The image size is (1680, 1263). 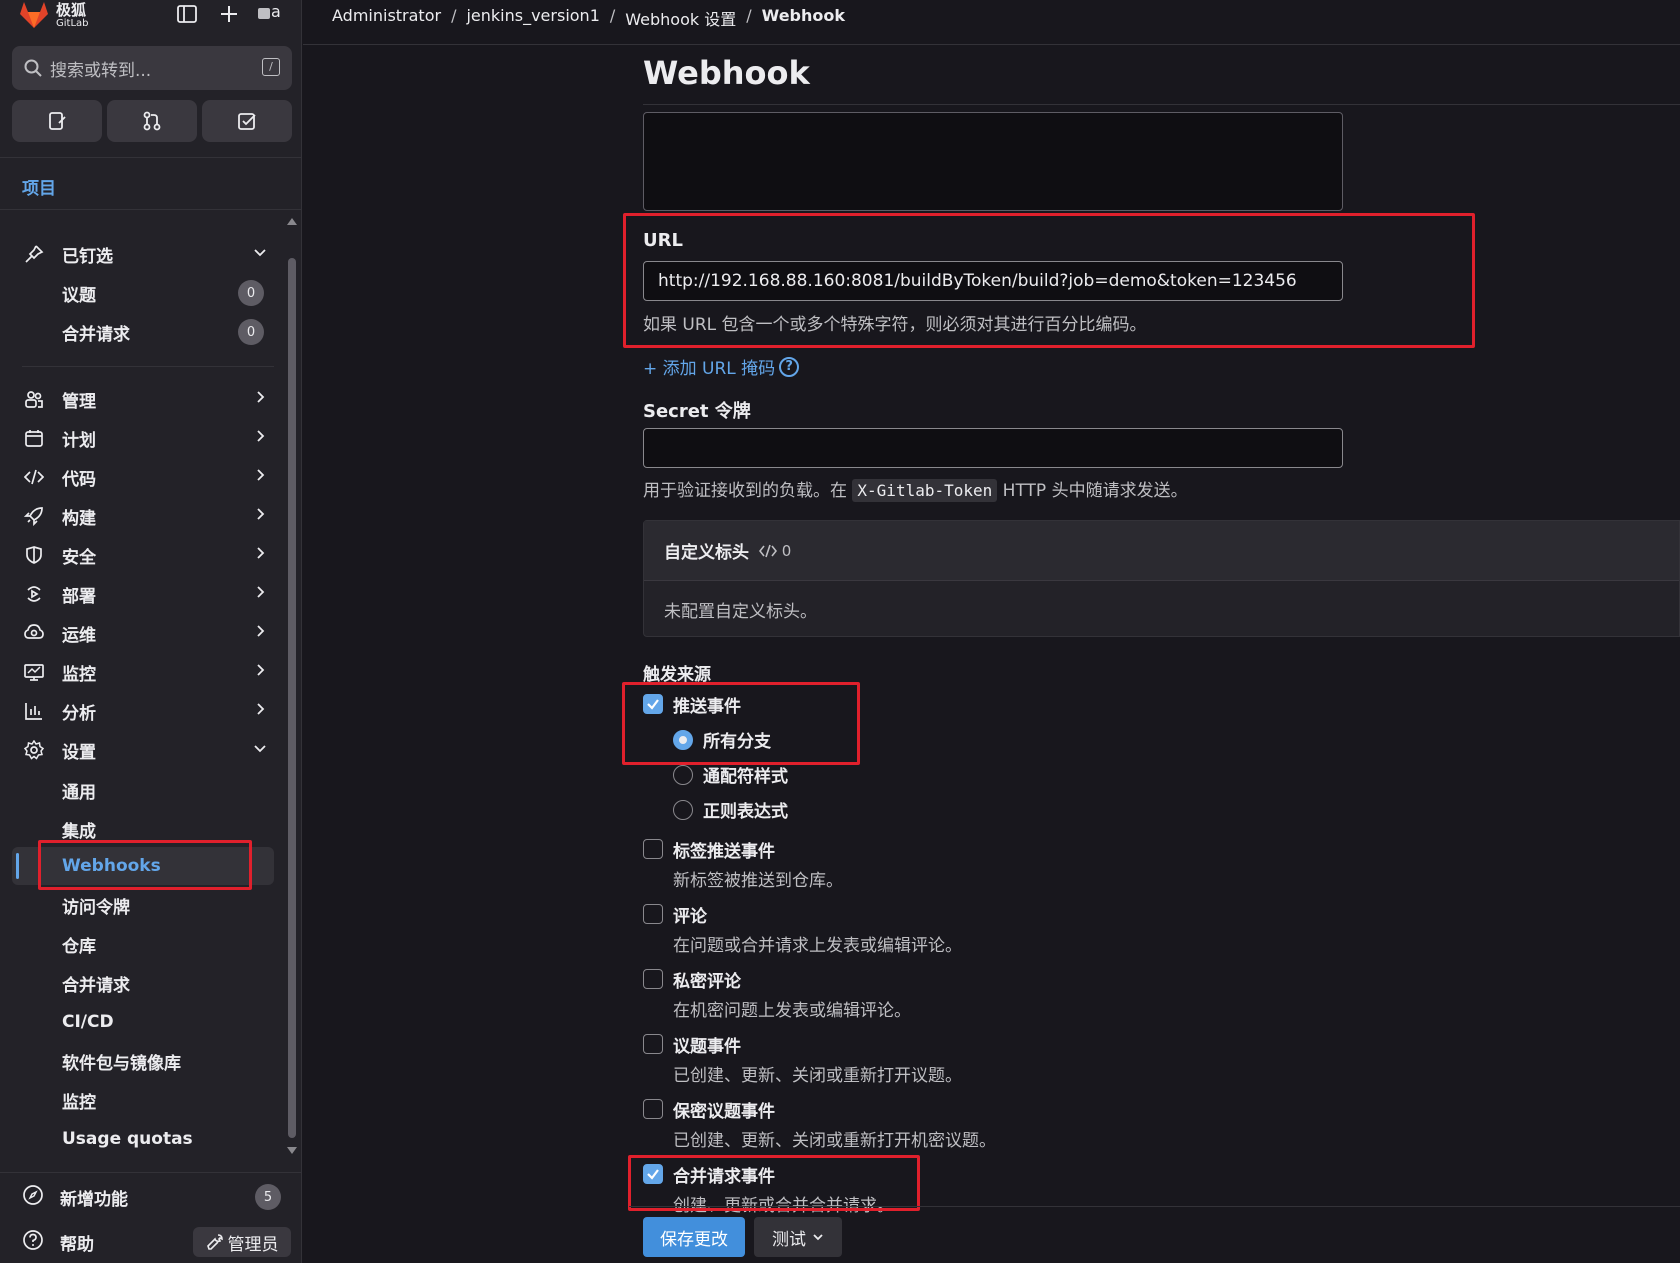 What do you see at coordinates (683, 739) in the screenshot?
I see `radio-all-branches` at bounding box center [683, 739].